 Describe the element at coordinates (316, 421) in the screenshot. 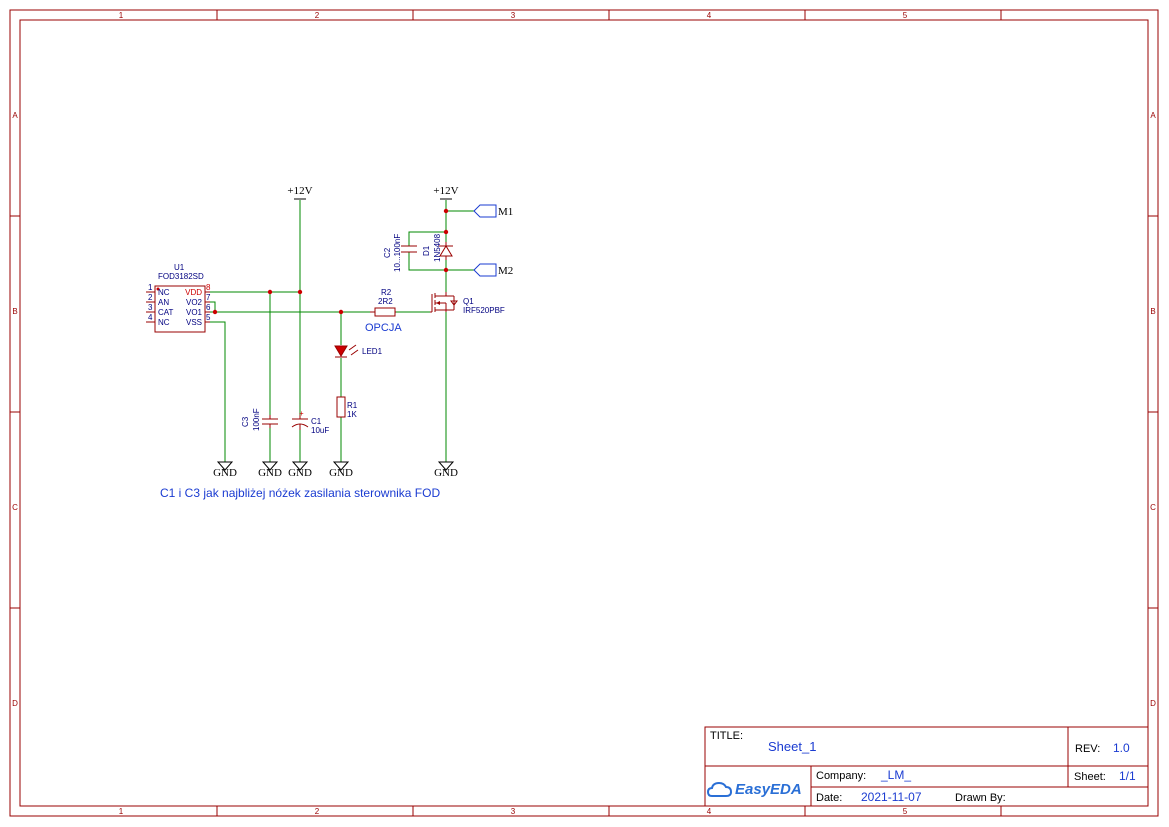

I see `c1-designator: C1` at that location.